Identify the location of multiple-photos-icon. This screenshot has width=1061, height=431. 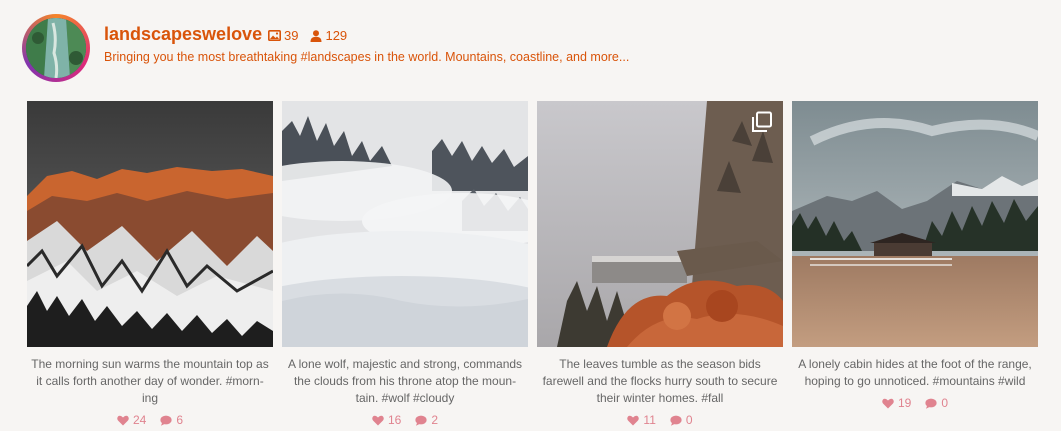
(762, 121).